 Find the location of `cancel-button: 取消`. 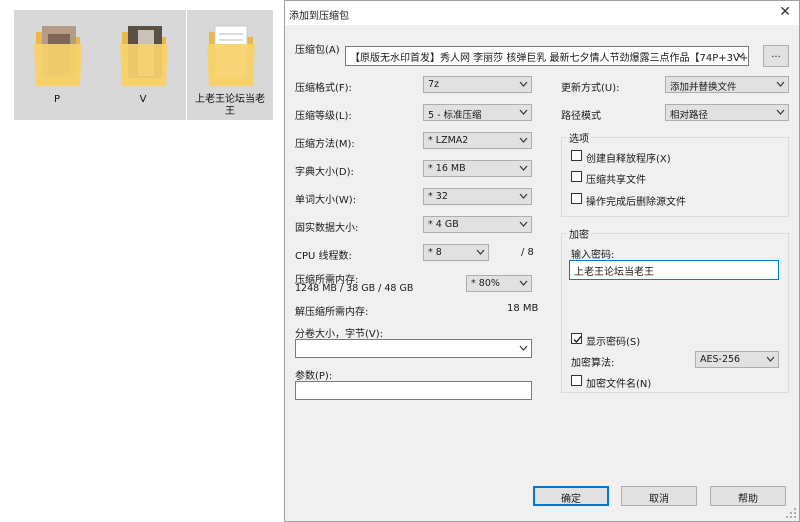

cancel-button: 取消 is located at coordinates (659, 496).